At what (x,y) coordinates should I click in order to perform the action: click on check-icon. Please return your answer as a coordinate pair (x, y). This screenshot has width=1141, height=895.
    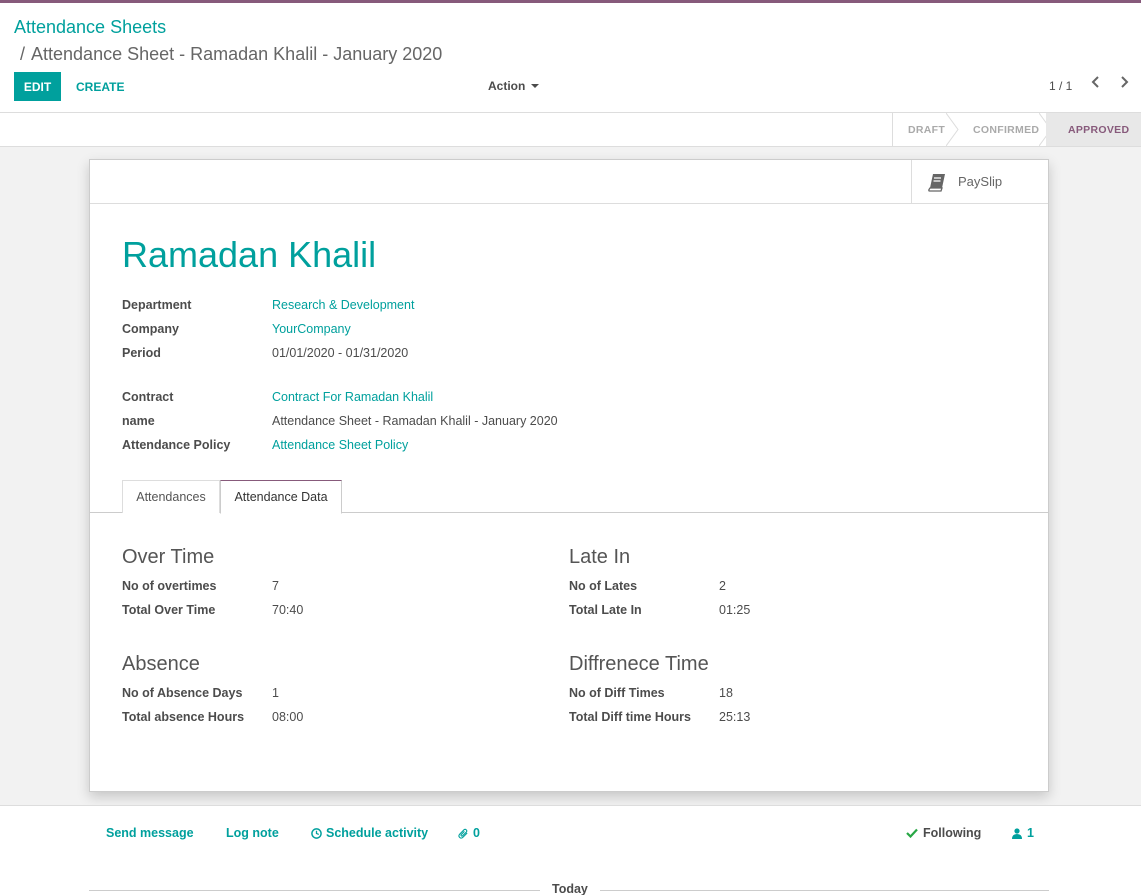
    Looking at the image, I should click on (912, 833).